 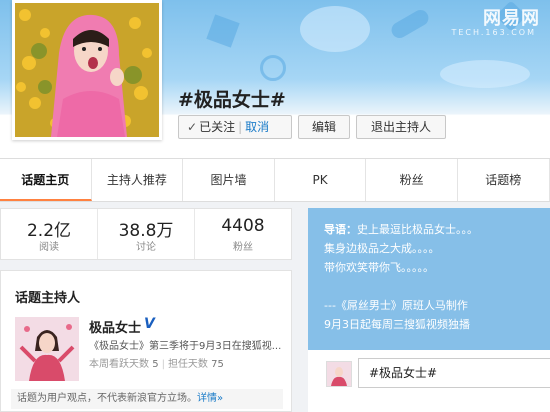 I want to click on host-days-label: 担任天数, so click(x=187, y=364).